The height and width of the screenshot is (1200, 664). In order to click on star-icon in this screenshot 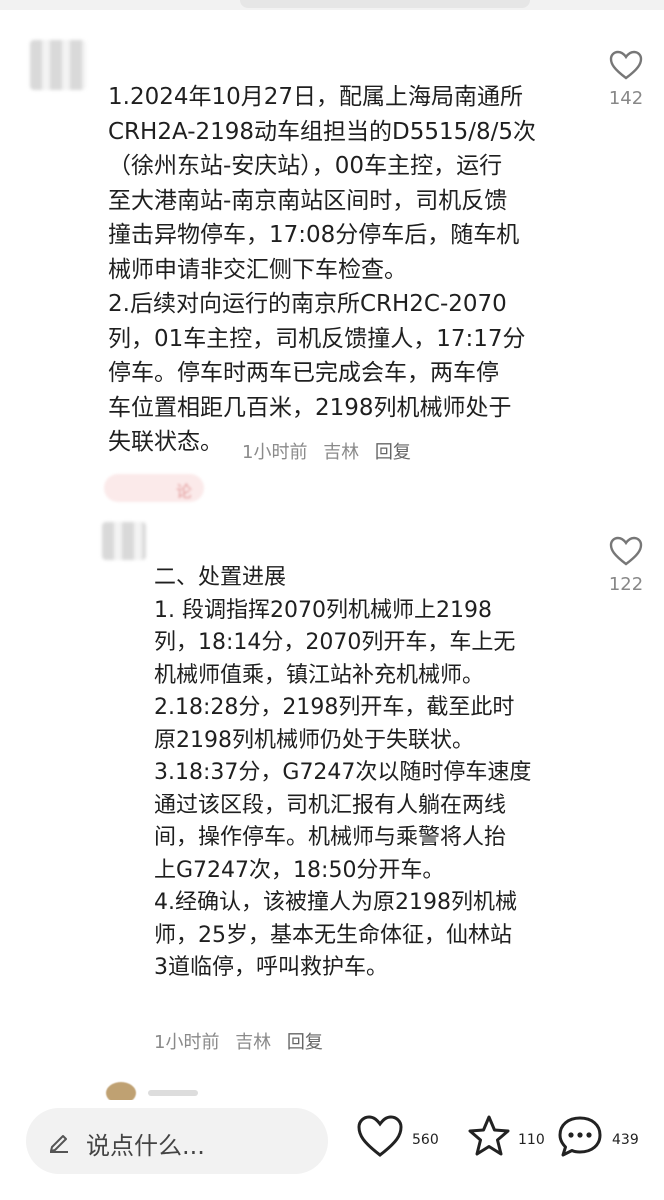, I will do `click(489, 1135)`.